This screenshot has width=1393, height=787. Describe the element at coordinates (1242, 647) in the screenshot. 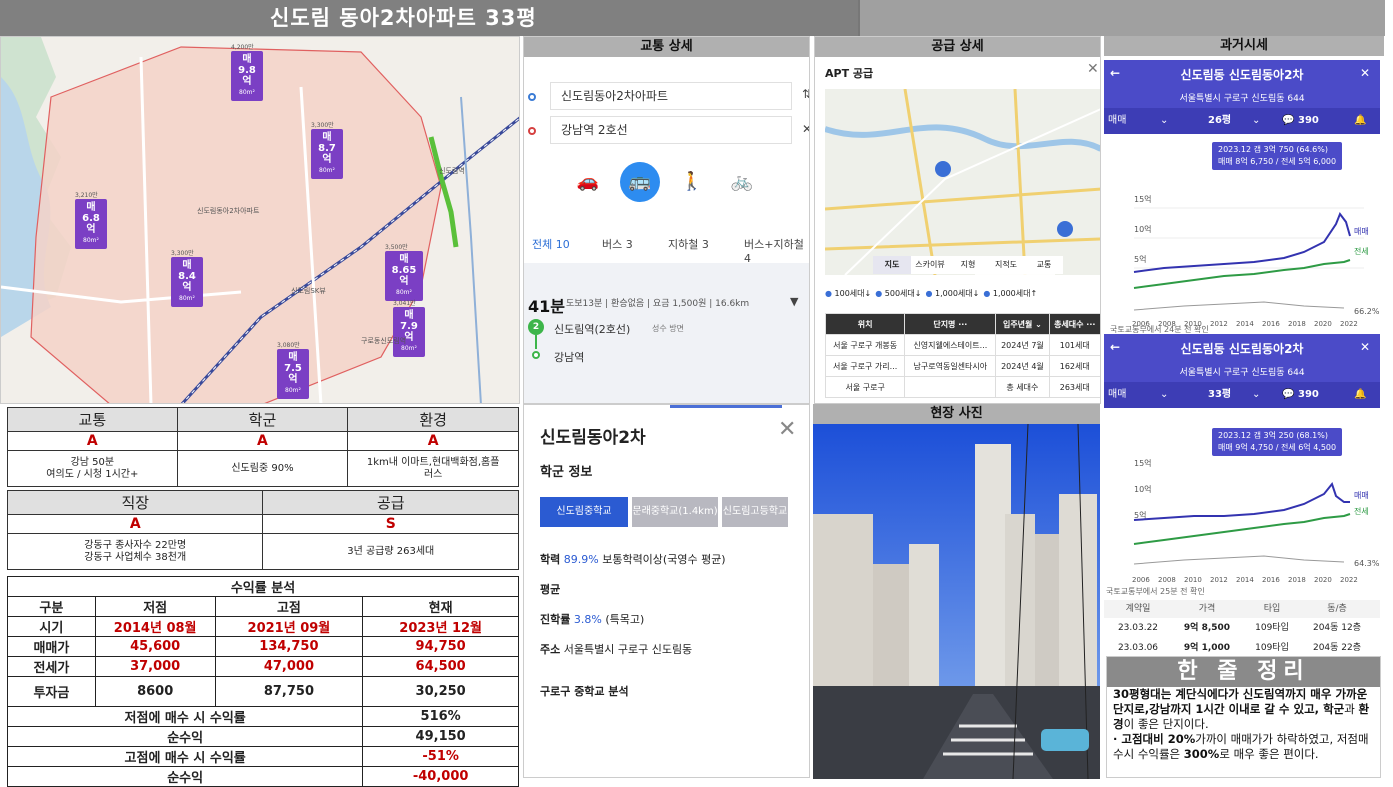

I see `deal-row: 23.03.06 9억 1,000 109타입 204동 22층` at that location.